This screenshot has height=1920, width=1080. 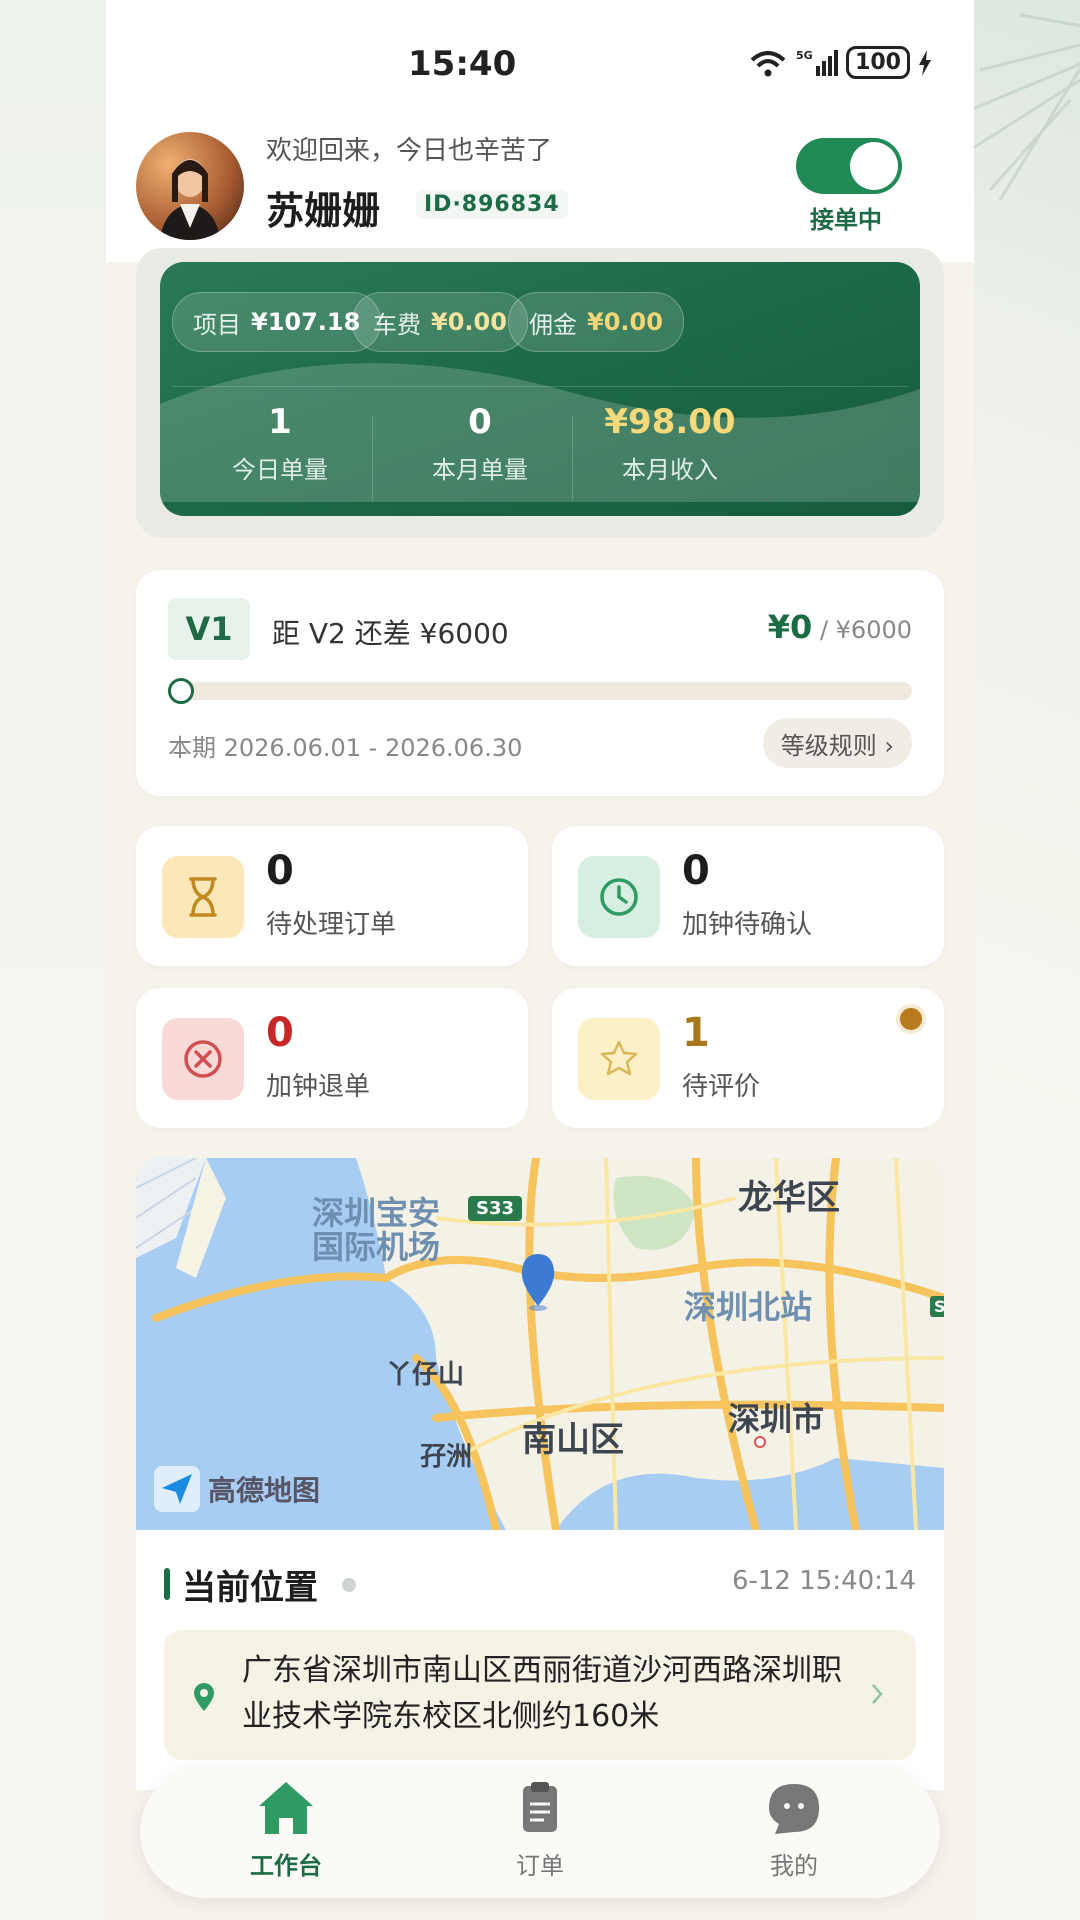 I want to click on nav-orders: 订单, so click(x=540, y=1830).